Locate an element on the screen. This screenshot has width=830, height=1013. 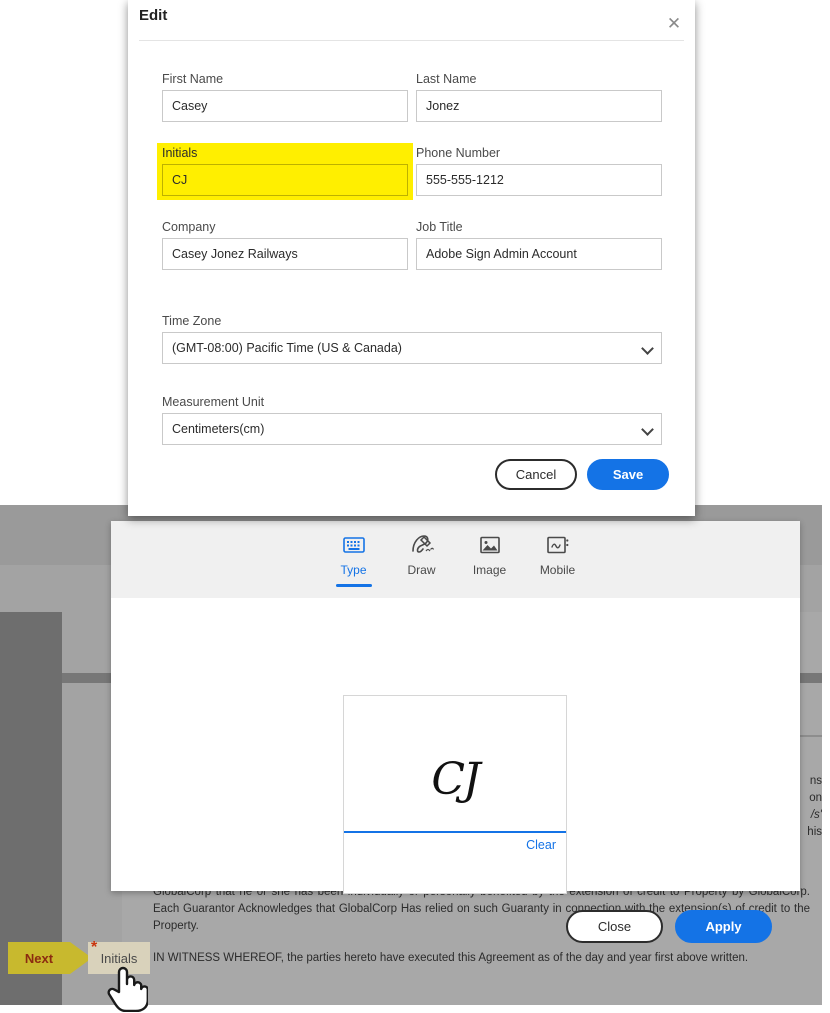
tab-type-label: Type is located at coordinates (353, 570).